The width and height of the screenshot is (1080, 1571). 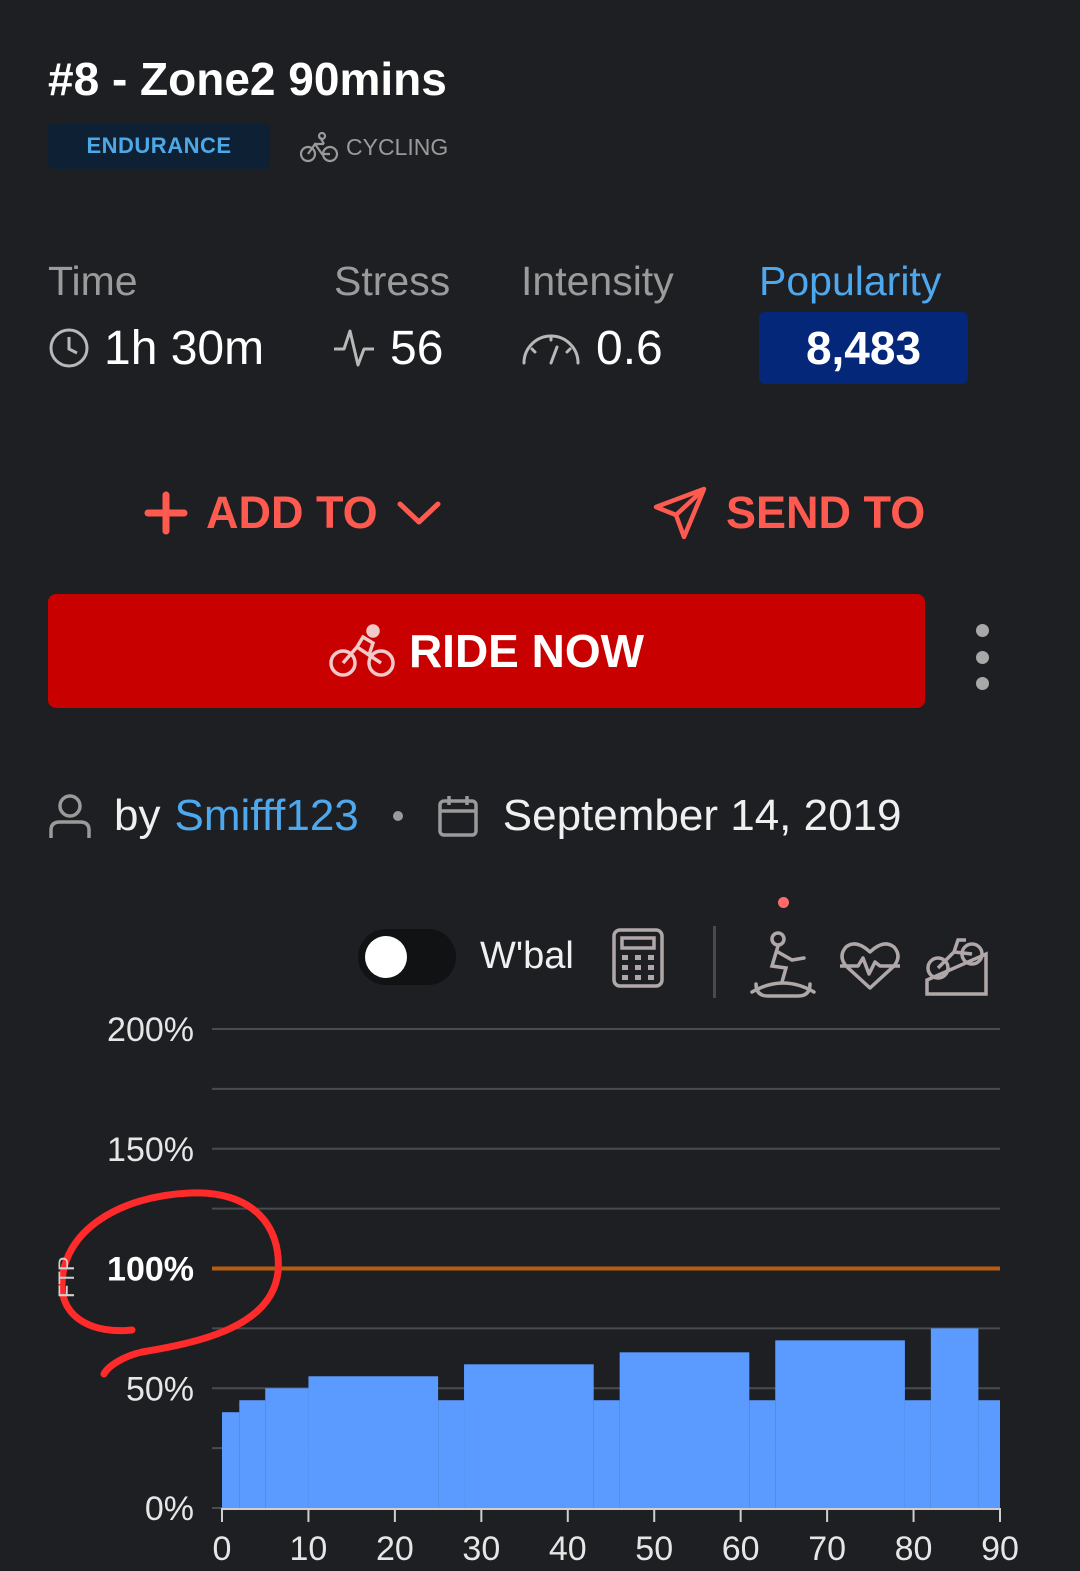 I want to click on x-tick-label: 50, so click(x=654, y=1549).